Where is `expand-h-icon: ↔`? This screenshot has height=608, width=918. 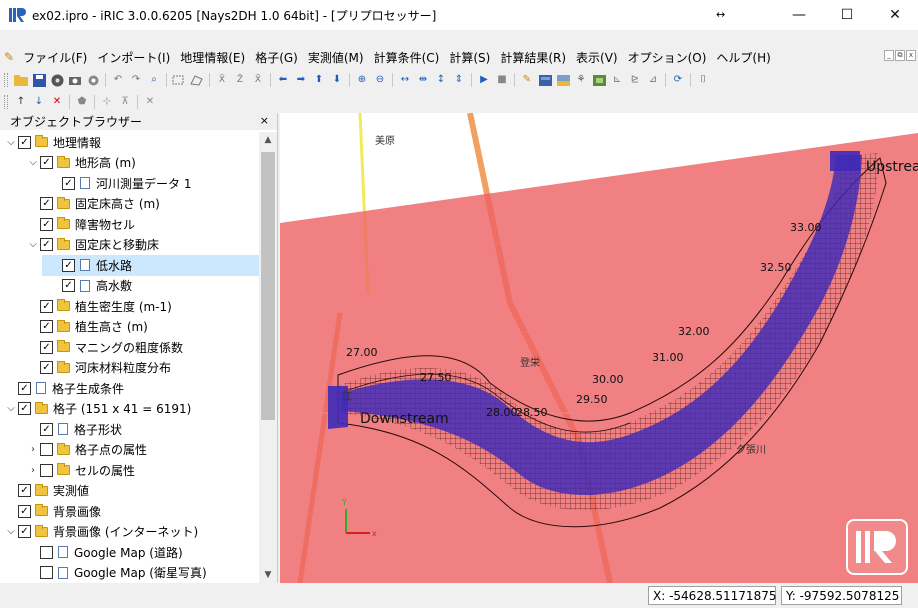
expand-h-icon: ↔ is located at coordinates (405, 80).